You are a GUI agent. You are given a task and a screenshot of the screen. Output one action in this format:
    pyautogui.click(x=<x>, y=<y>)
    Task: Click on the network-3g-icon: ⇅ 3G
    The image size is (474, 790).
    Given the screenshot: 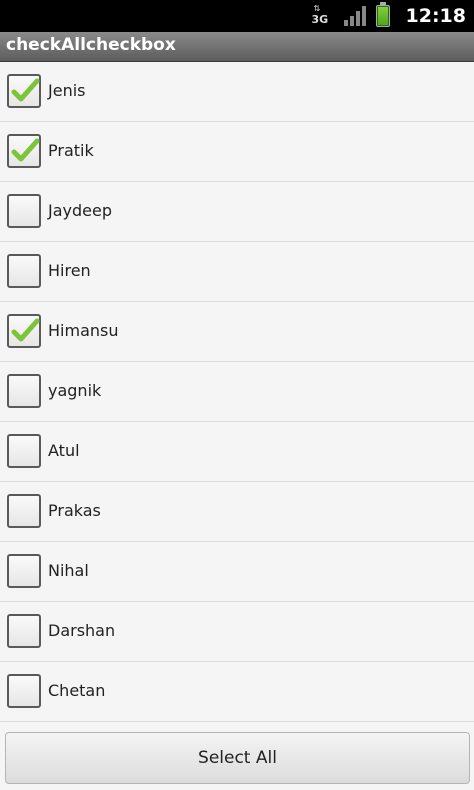 What is the action you would take?
    pyautogui.click(x=320, y=15)
    